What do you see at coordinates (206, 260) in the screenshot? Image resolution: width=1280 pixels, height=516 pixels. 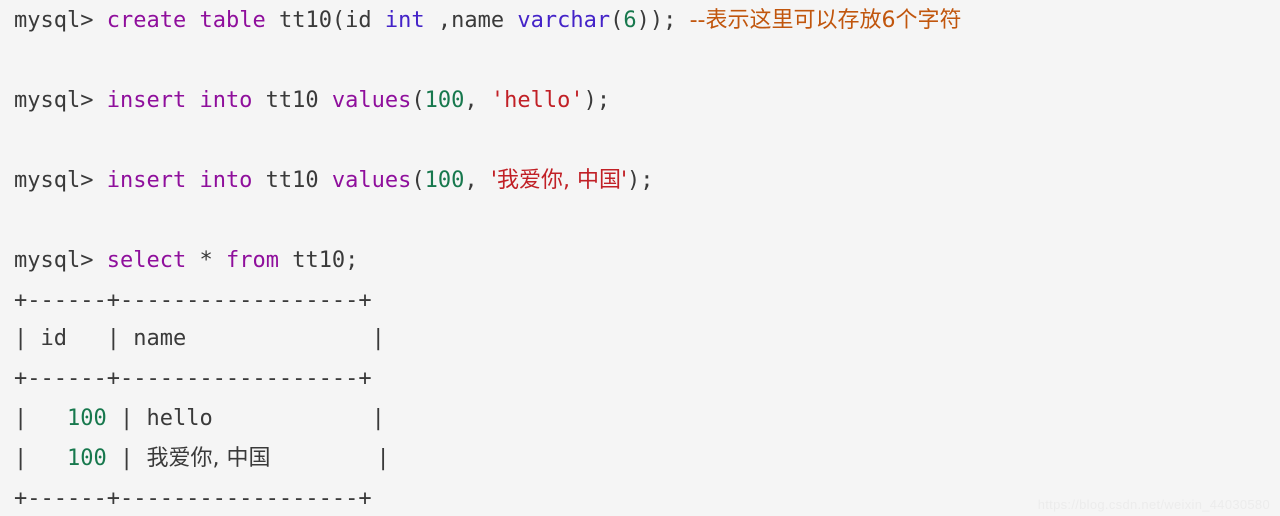 I see `select-star: *` at bounding box center [206, 260].